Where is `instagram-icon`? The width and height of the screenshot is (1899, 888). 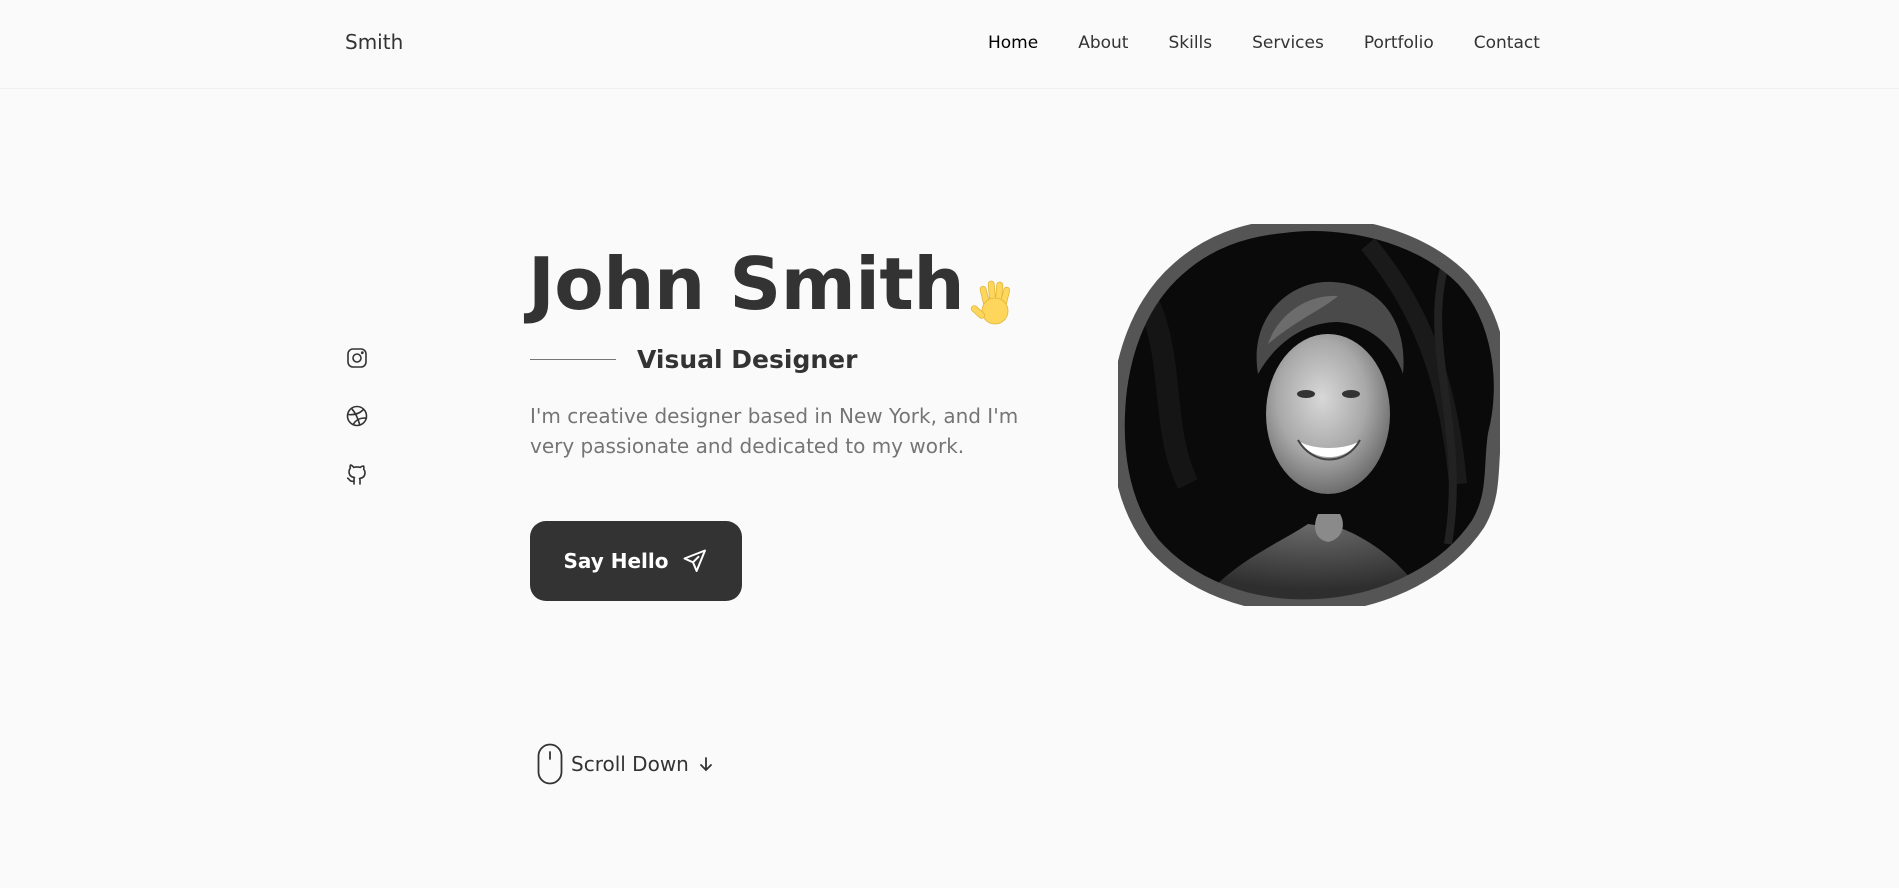
instagram-icon is located at coordinates (357, 358).